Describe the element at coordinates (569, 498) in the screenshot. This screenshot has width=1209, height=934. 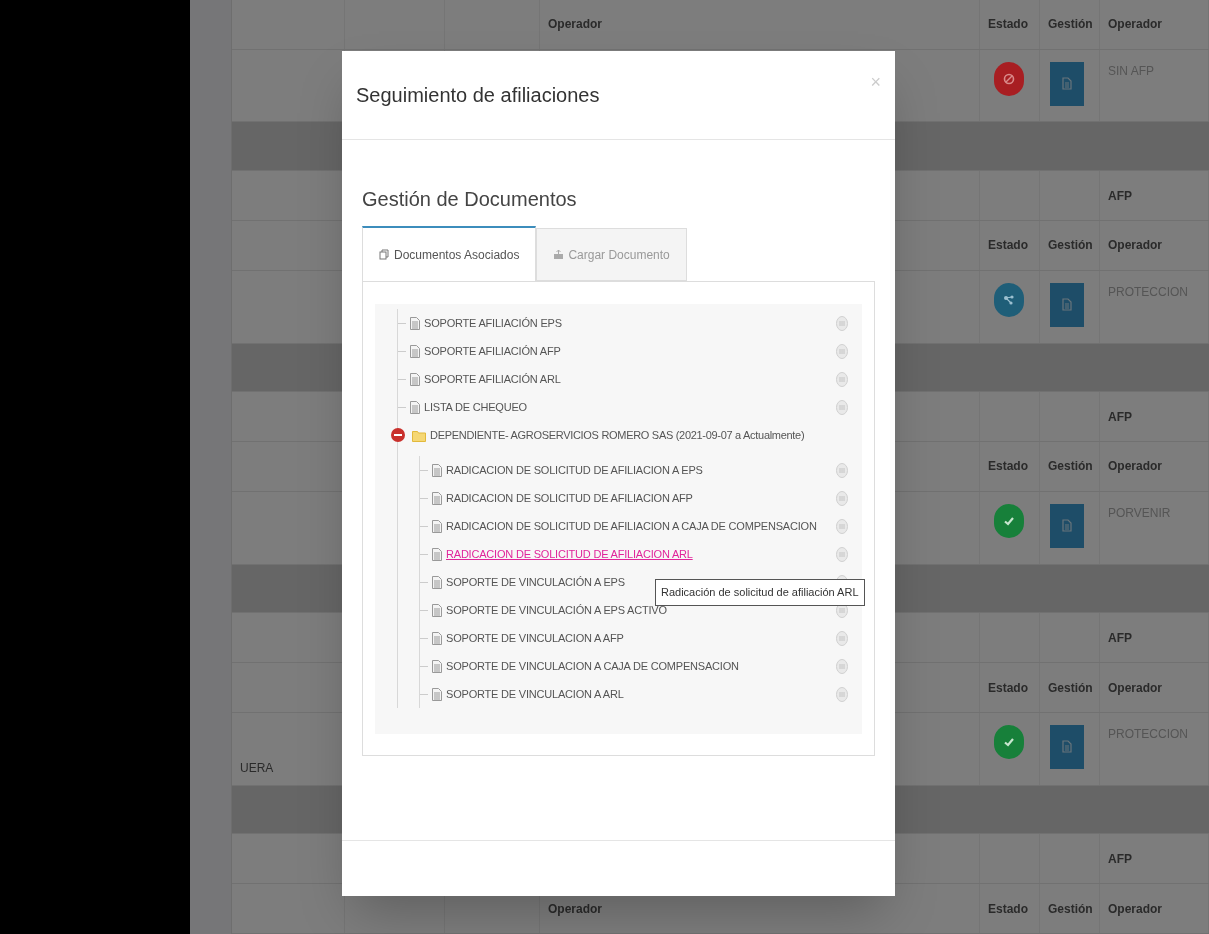
I see `document-link: RADICACION DE SOLICITUD DE AFILIACION AFP` at that location.